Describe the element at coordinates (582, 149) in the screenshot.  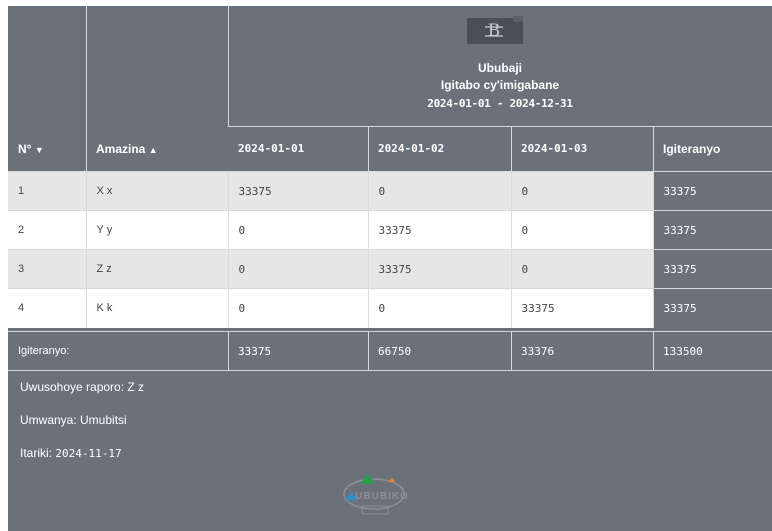
I see `column-header-date-3: 2024-01-03` at that location.